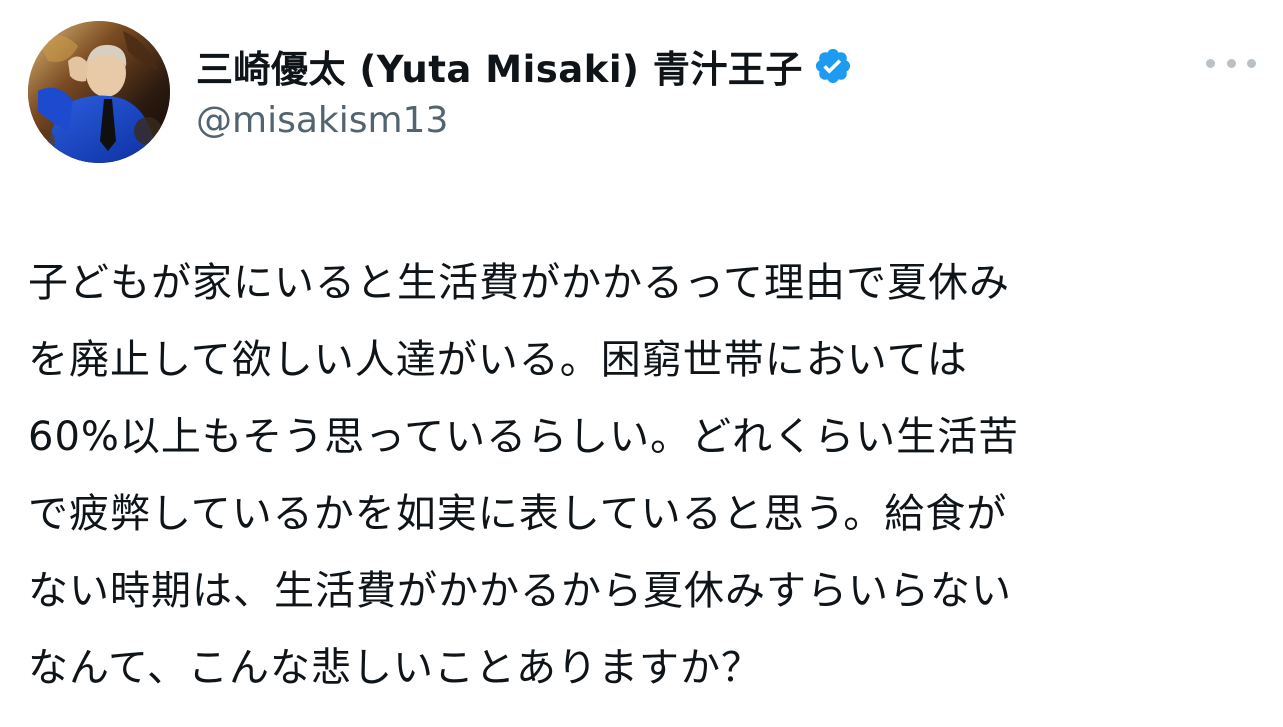  I want to click on avatar-photo, so click(99, 92).